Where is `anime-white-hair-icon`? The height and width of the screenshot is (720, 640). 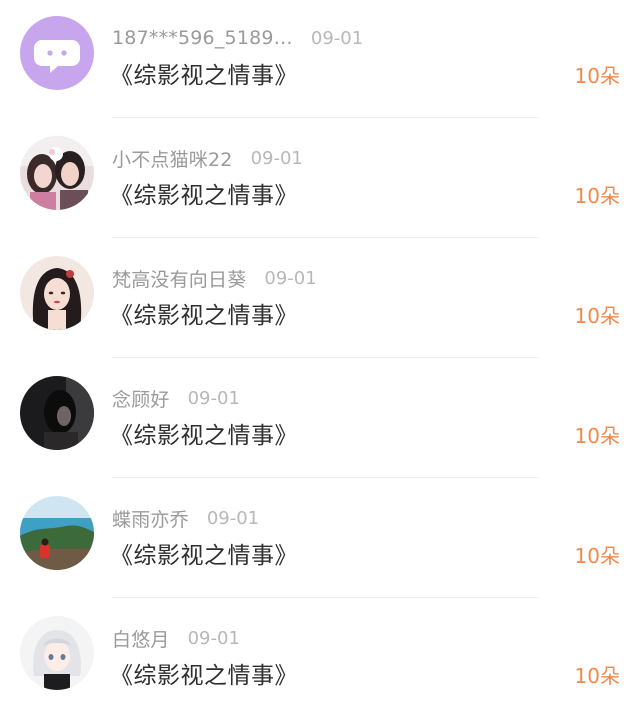
anime-white-hair-icon is located at coordinates (57, 653).